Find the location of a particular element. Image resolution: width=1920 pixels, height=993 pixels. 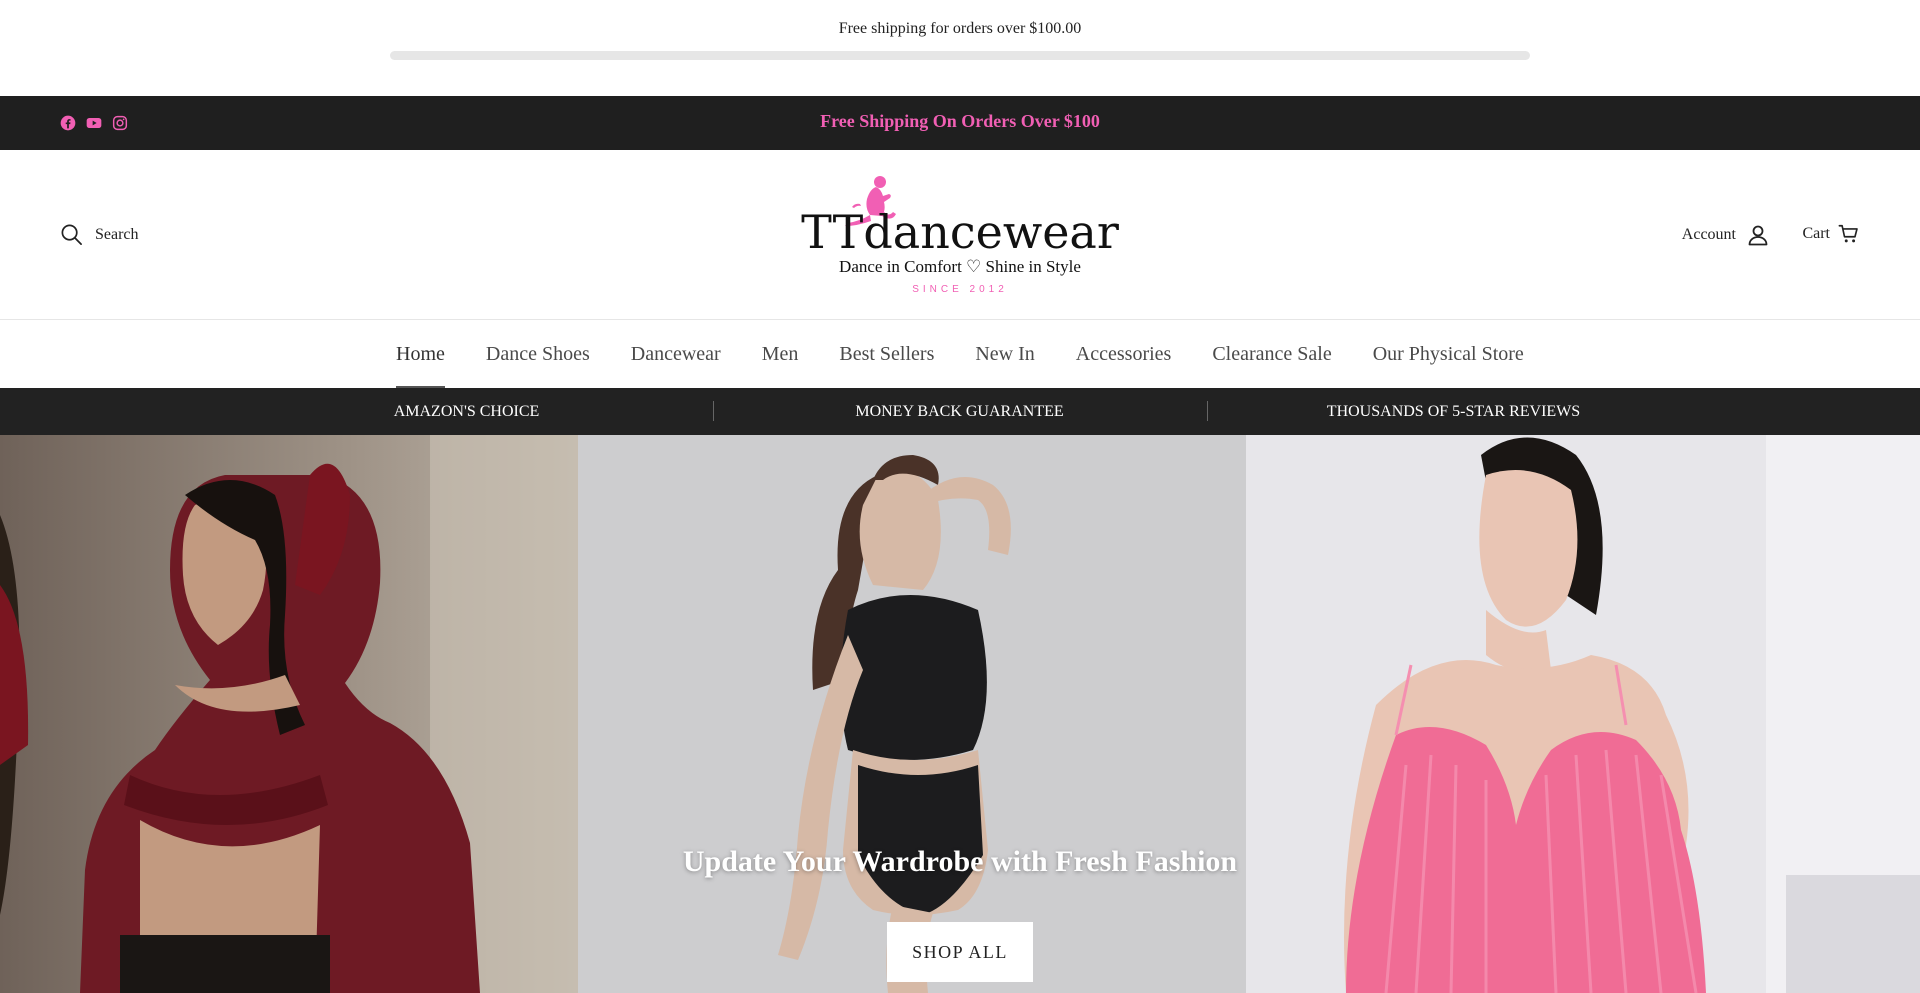

trust-item-amazons-choice: AMAZON'S CHOICE is located at coordinates (466, 411).